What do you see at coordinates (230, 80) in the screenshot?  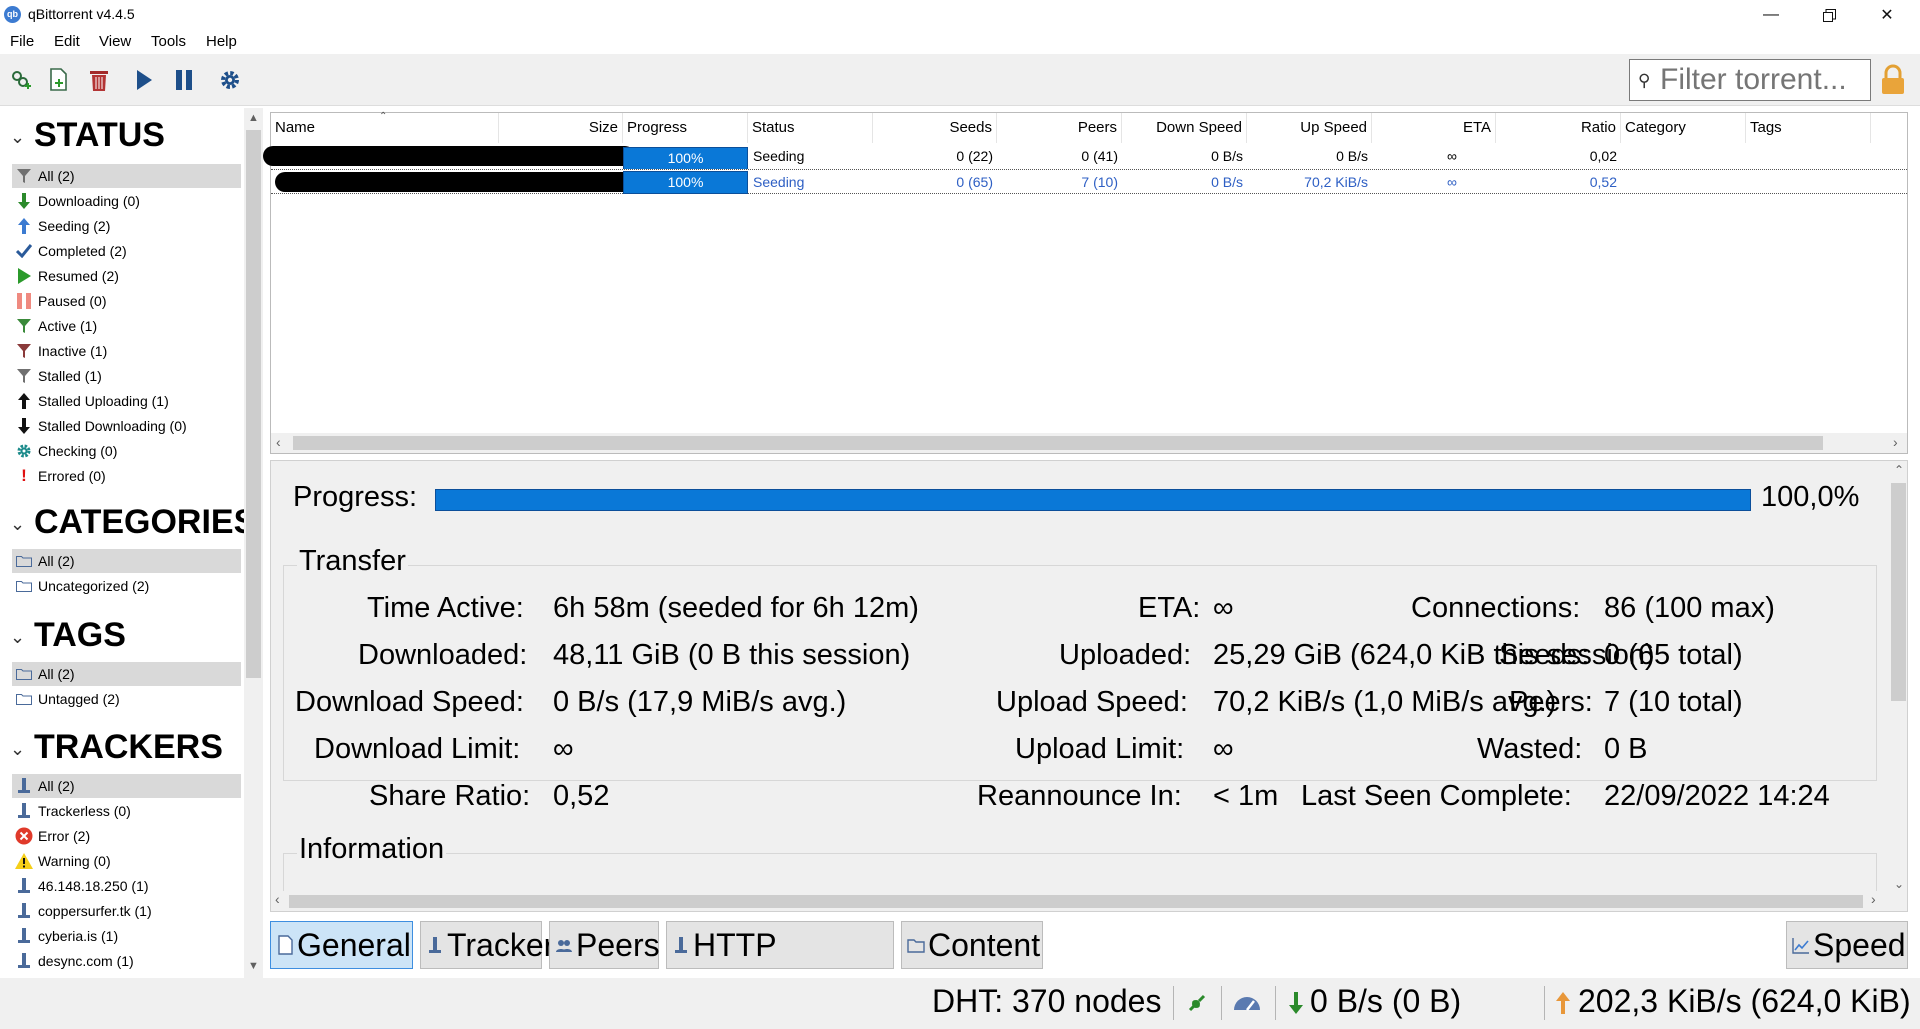 I see `options-button` at bounding box center [230, 80].